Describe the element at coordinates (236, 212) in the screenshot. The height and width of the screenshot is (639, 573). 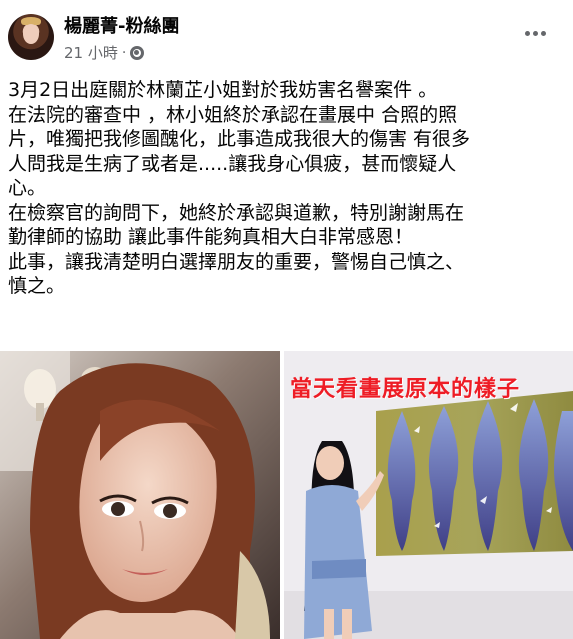
I see `post-line-6: 在檢察官的詢問下，她終於承認與道歉，特別謝謝馬在` at that location.